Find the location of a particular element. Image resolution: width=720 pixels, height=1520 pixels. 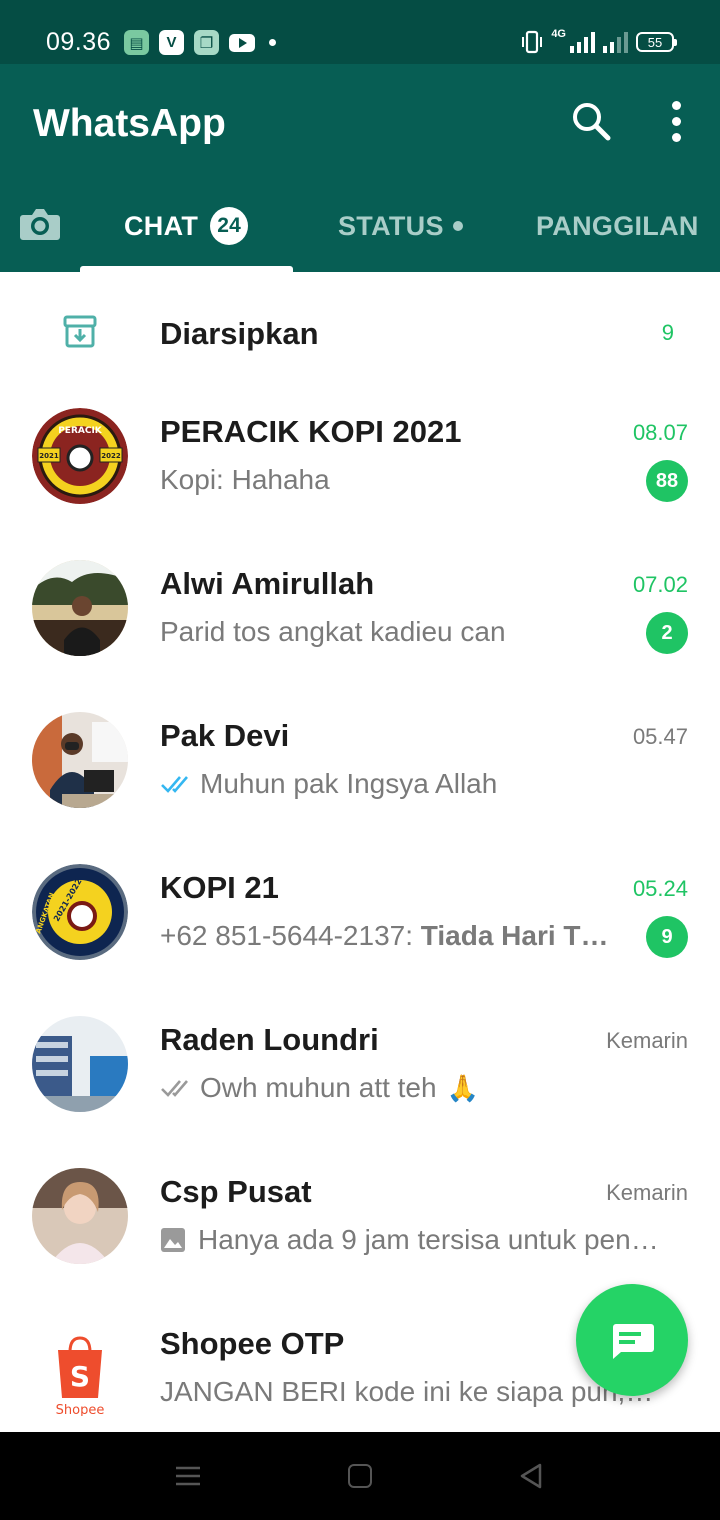

tab-calls-label: PANGGILAN is located at coordinates (617, 225).